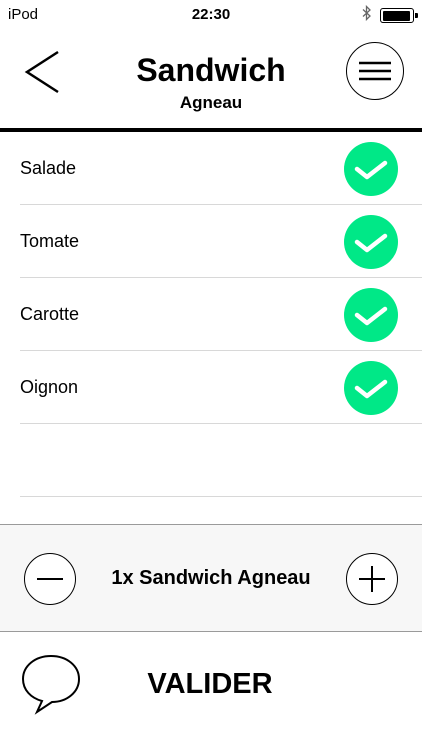 The height and width of the screenshot is (750, 422). What do you see at coordinates (221, 460) in the screenshot?
I see `empty-row` at bounding box center [221, 460].